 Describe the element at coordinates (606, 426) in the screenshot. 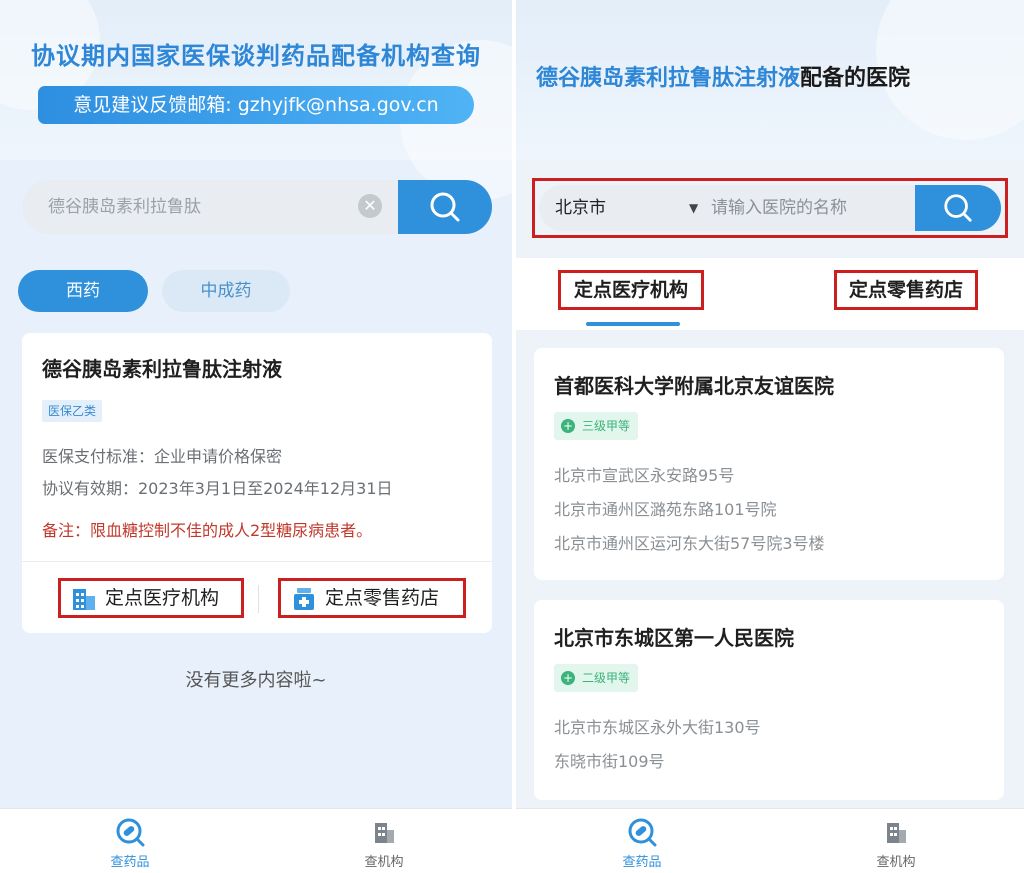

I see `hospital-level: 三级甲等` at that location.